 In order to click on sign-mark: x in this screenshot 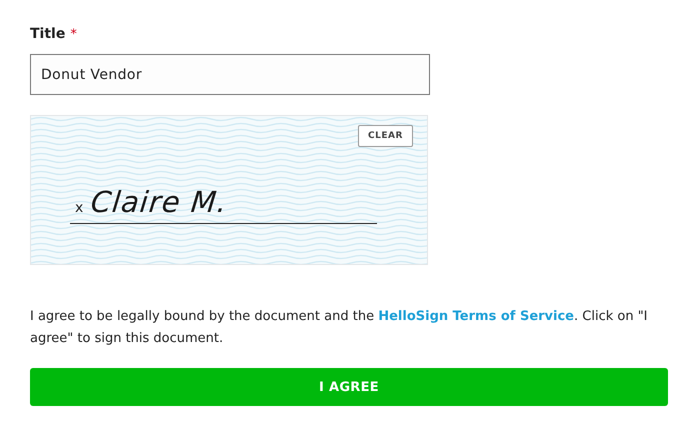, I will do `click(79, 208)`.